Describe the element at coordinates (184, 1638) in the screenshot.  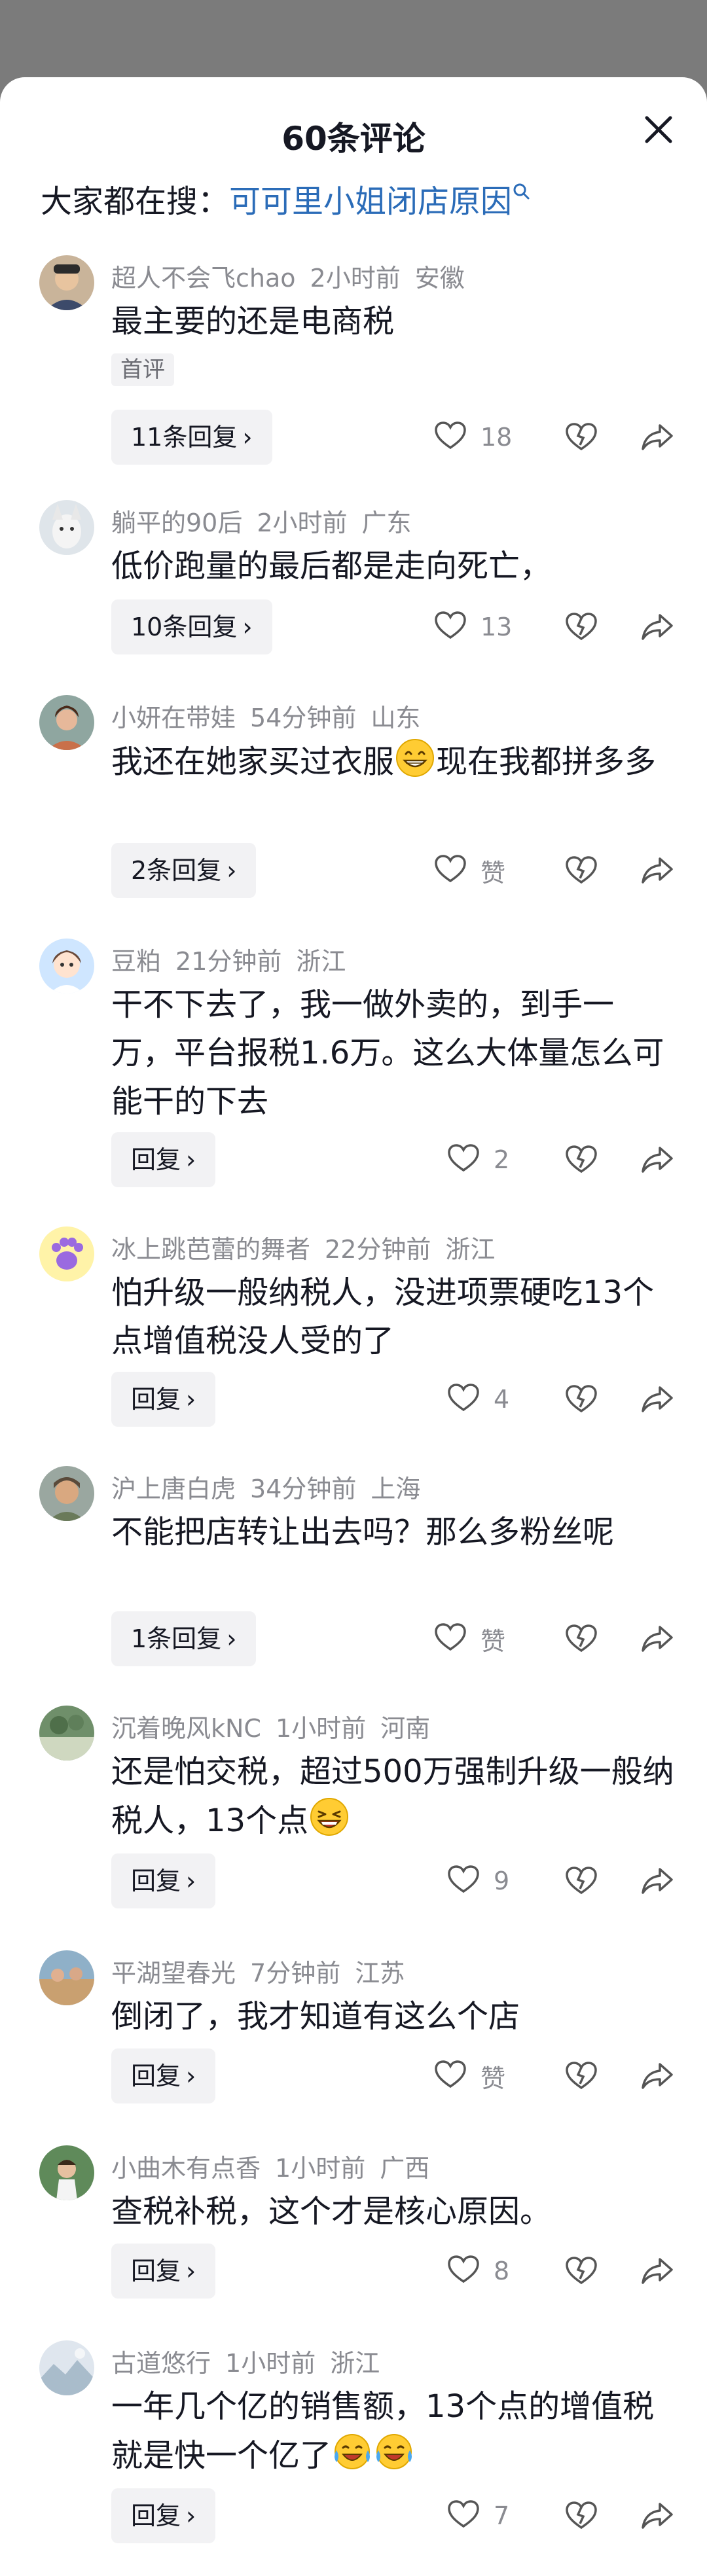
I see `view-replies-button: 1条回复 ›` at that location.